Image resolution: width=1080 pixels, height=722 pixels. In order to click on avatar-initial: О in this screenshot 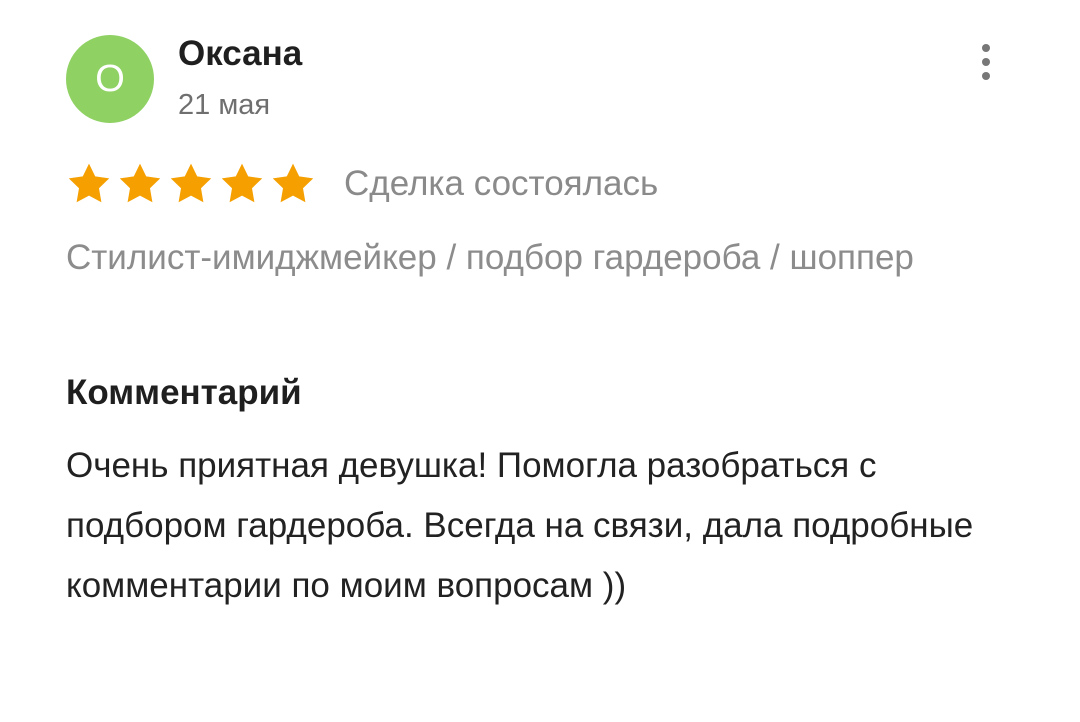, I will do `click(110, 79)`.